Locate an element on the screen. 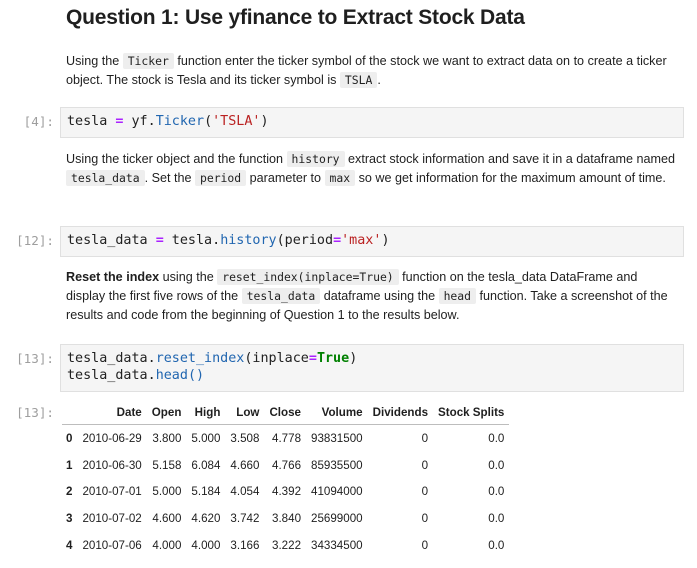 This screenshot has width=697, height=568. column-header-volume: Volume is located at coordinates (337, 412).